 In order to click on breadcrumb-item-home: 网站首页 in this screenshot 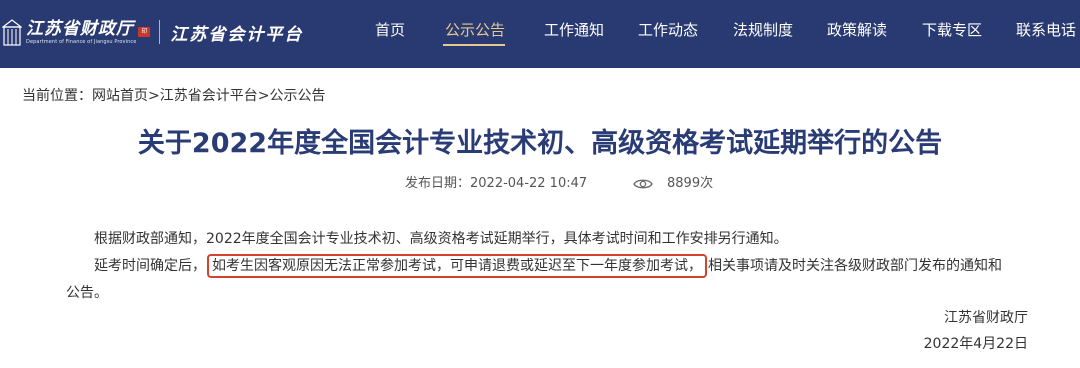, I will do `click(120, 96)`.